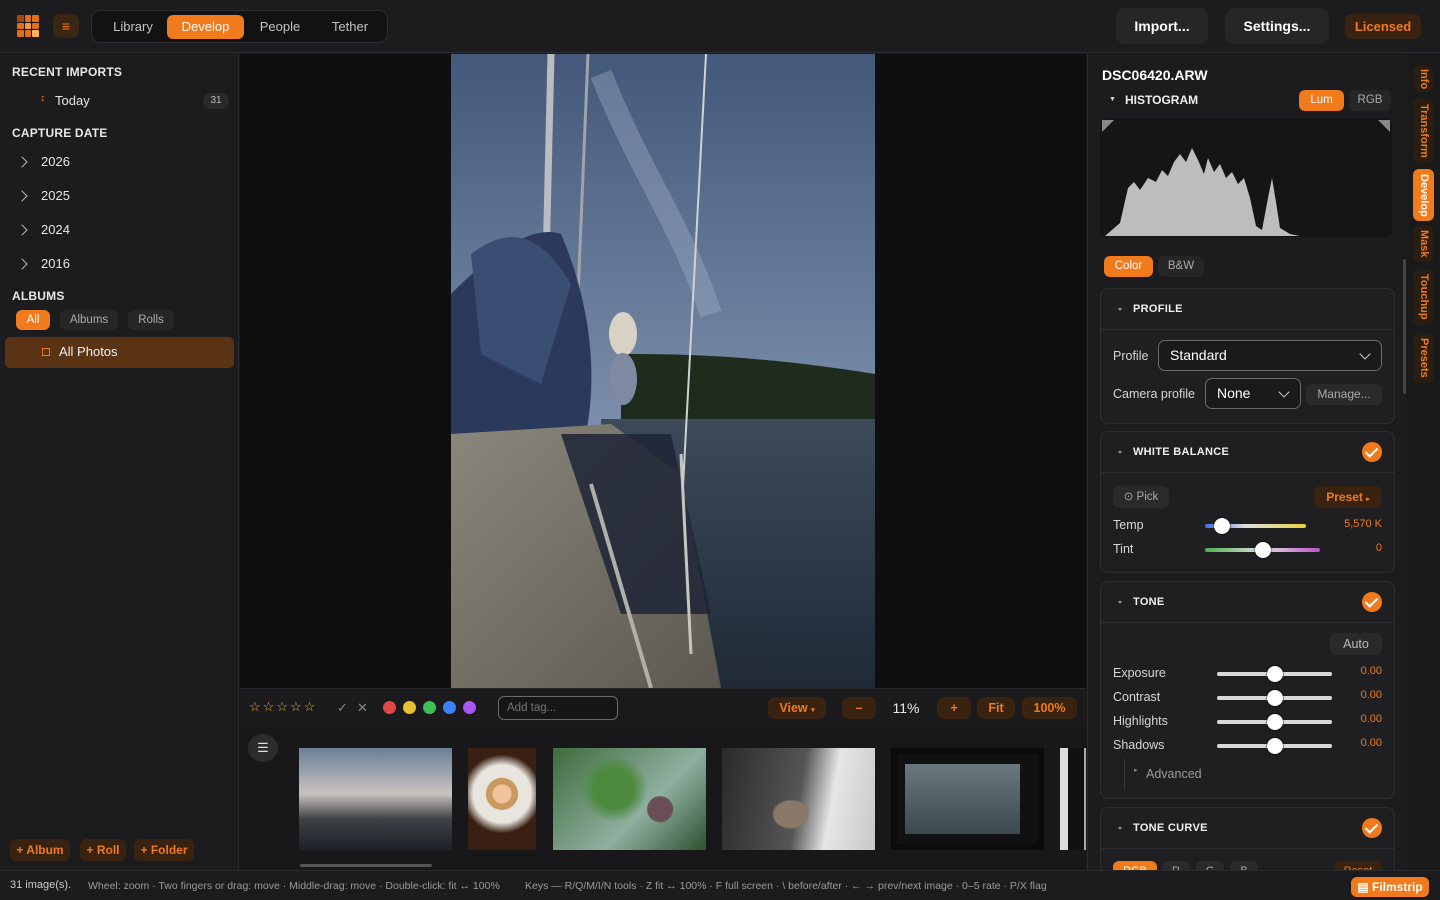 This screenshot has height=900, width=1440. I want to click on tone-contrast-slider, so click(1274, 698).